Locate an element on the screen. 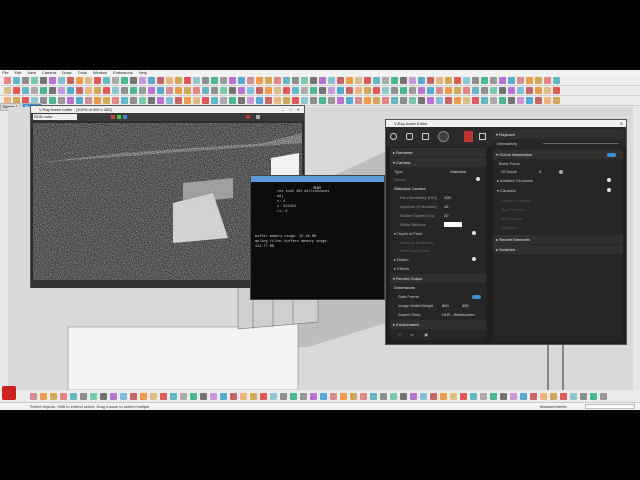  red-channel-icon is located at coordinates (113, 117).